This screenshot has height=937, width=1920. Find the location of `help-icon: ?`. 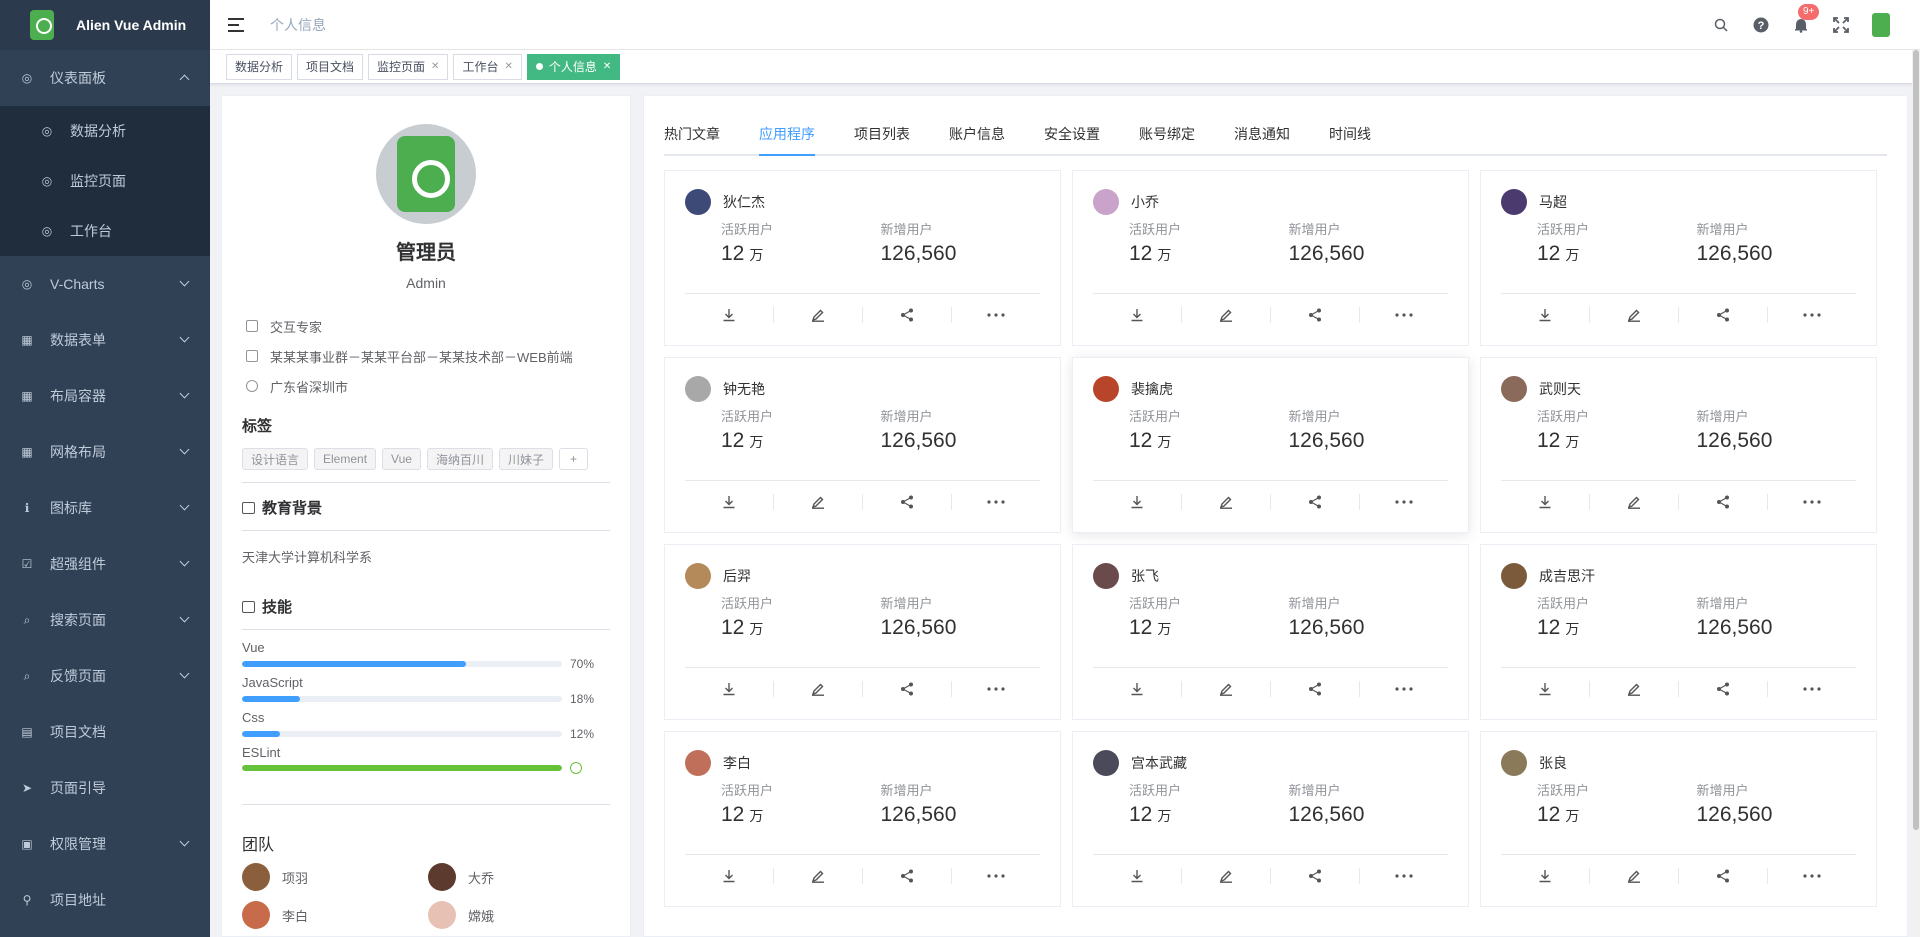

help-icon: ? is located at coordinates (1761, 25).